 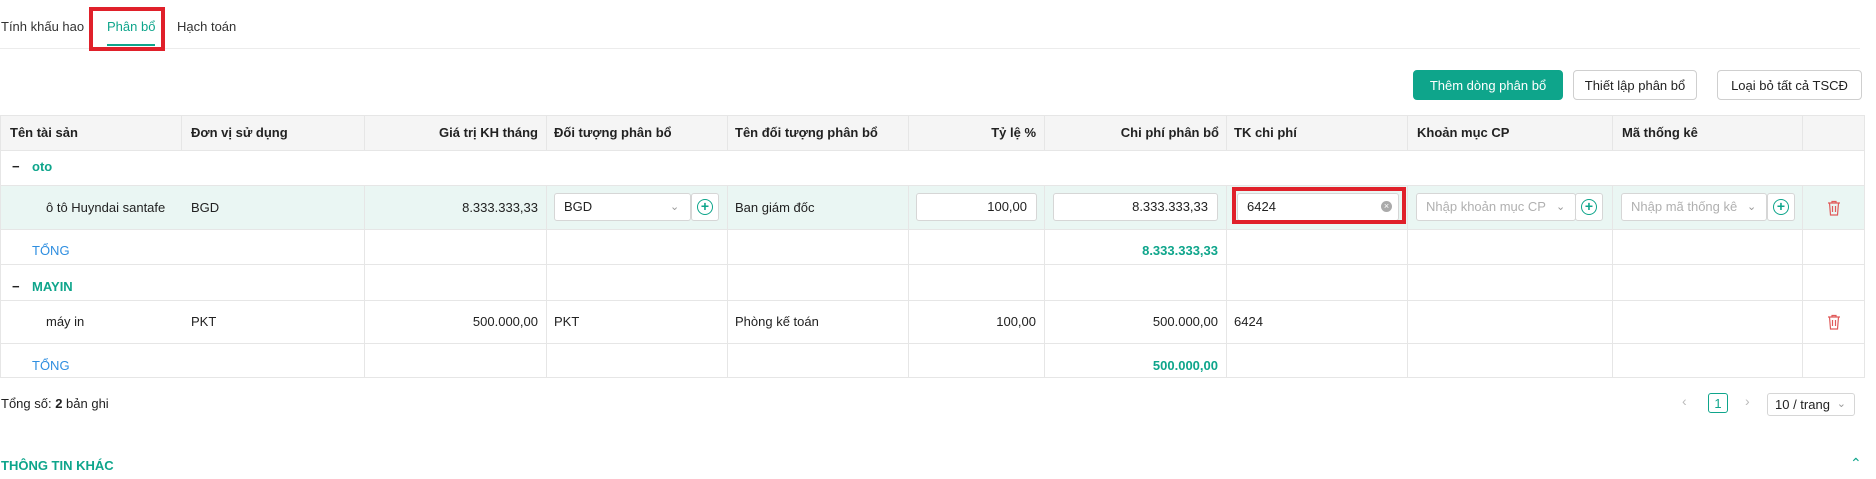 What do you see at coordinates (1135, 207) in the screenshot?
I see `alloc-cost-input: 8.333.333,33` at bounding box center [1135, 207].